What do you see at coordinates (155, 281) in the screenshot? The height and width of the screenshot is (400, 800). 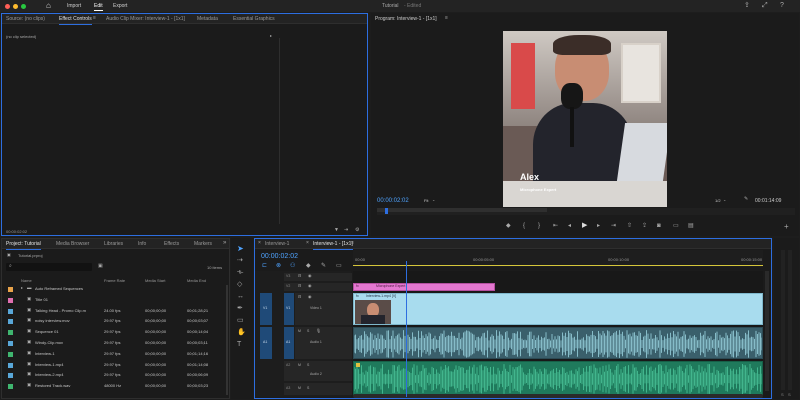 I see `col-media-start: Media Start` at bounding box center [155, 281].